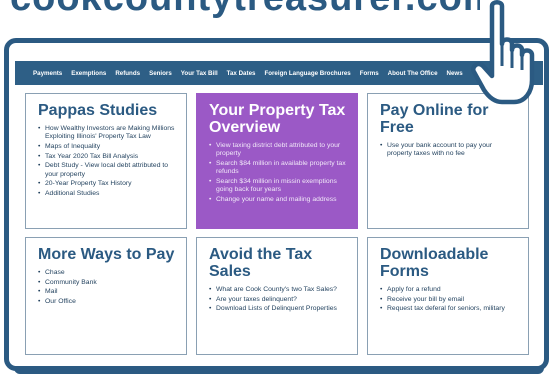  What do you see at coordinates (88, 73) in the screenshot?
I see `nav-item-exemptions: Exemptions` at bounding box center [88, 73].